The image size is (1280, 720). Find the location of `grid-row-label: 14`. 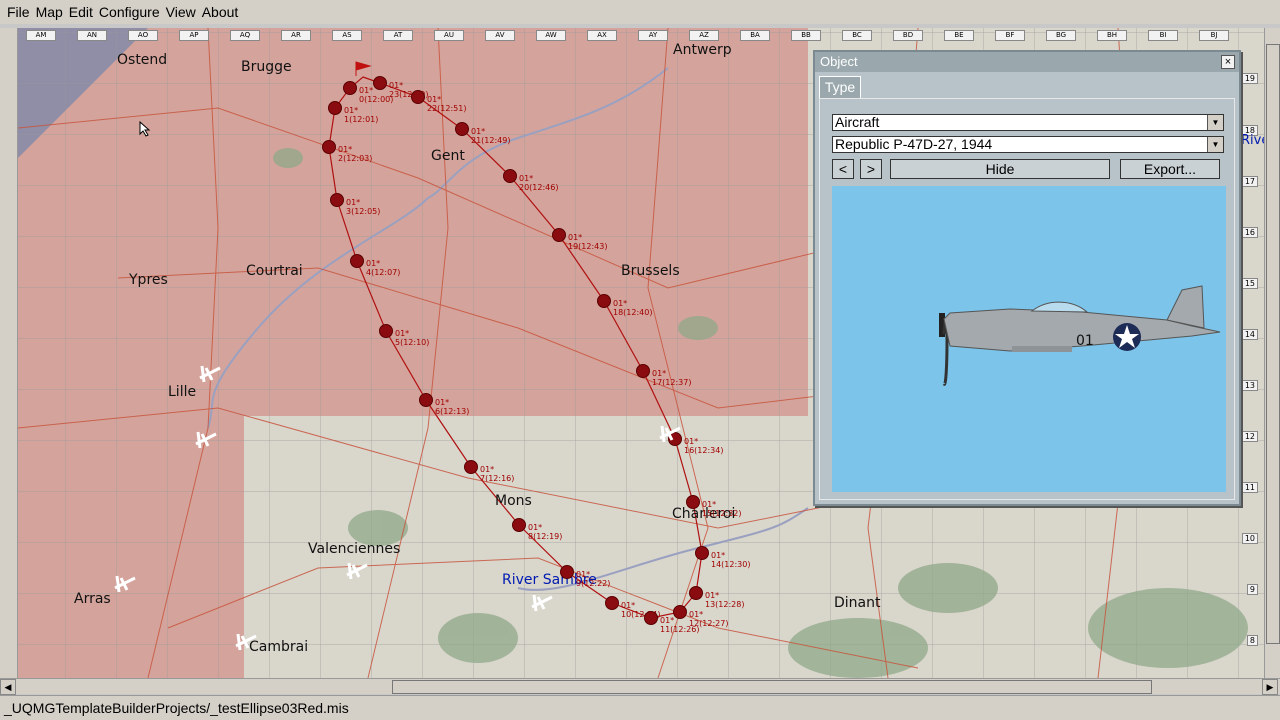

grid-row-label: 14 is located at coordinates (1249, 334).